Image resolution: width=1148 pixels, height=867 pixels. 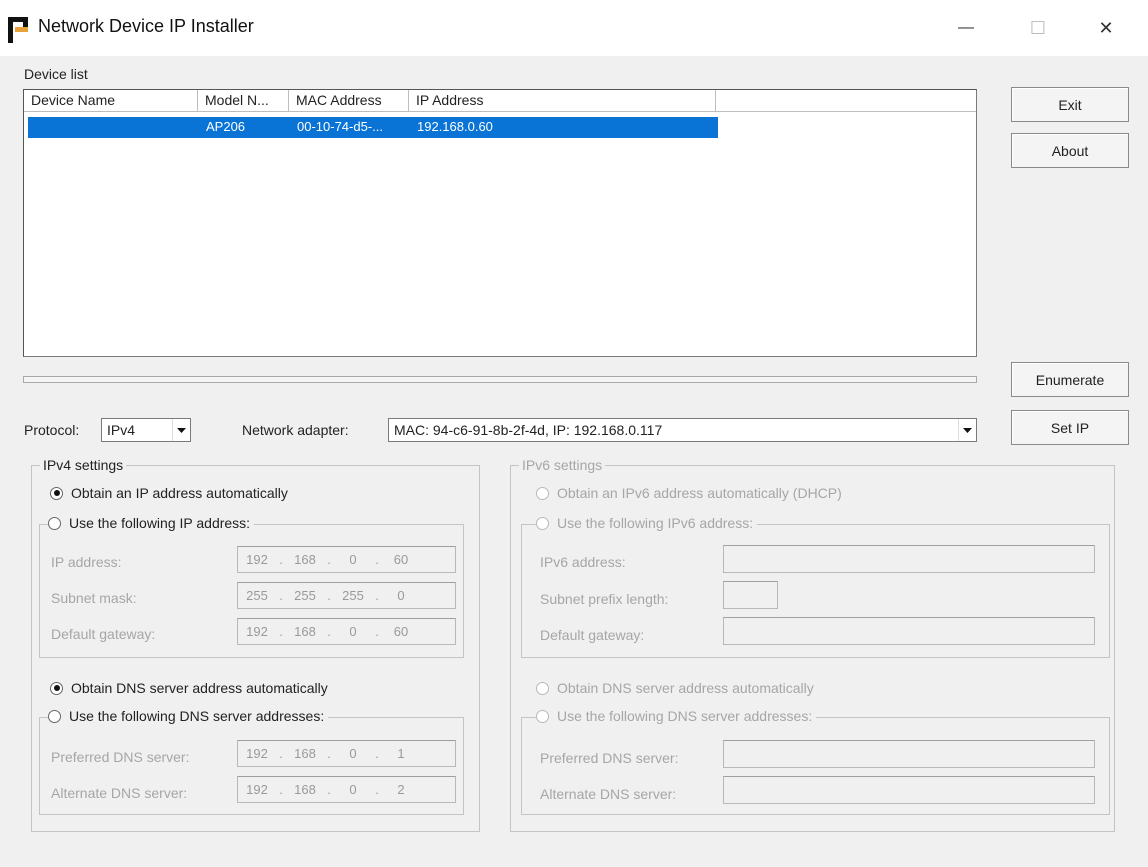 What do you see at coordinates (257, 559) in the screenshot?
I see `ip-octet-1: 192` at bounding box center [257, 559].